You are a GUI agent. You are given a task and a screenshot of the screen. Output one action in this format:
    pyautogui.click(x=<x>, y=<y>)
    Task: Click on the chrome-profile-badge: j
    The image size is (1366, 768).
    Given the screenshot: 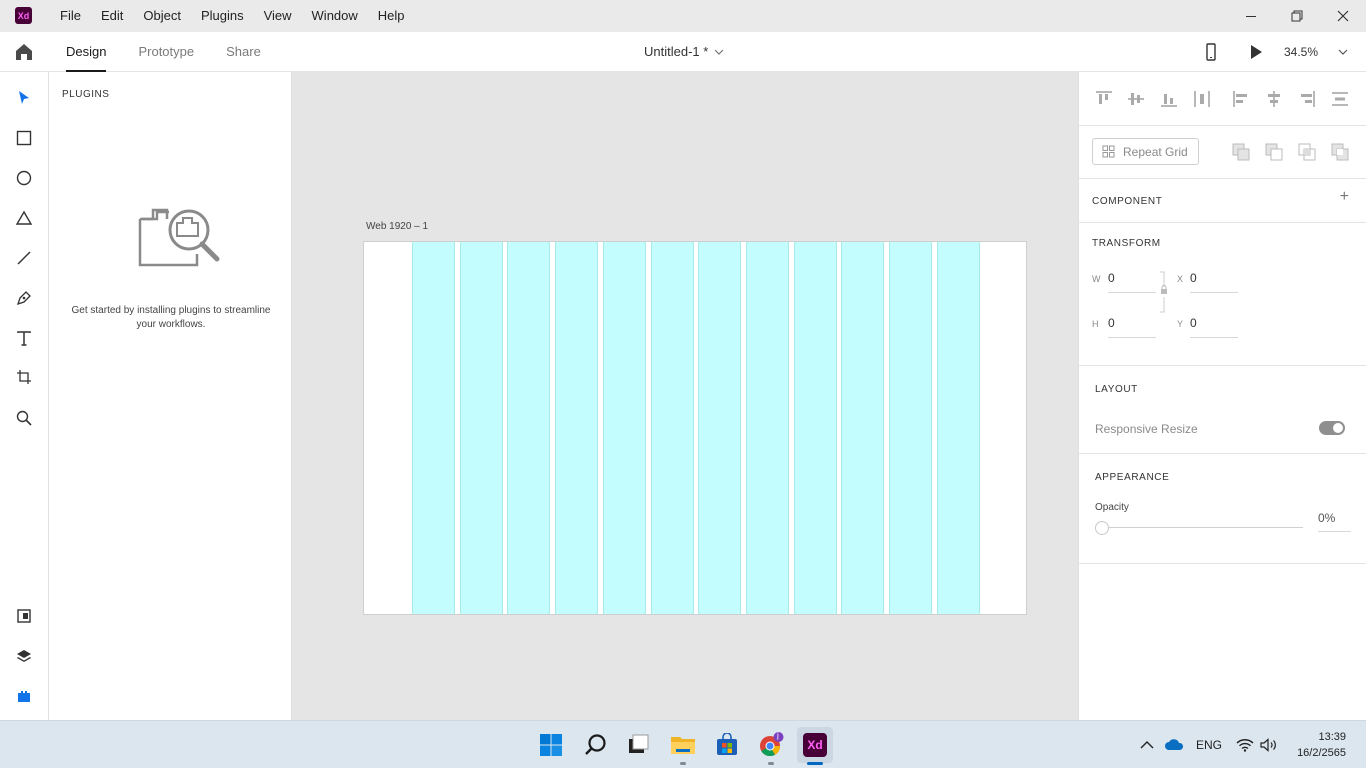 What is the action you would take?
    pyautogui.click(x=778, y=735)
    